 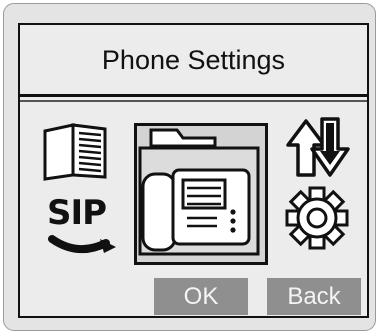 I want to click on phonebook-icon, so click(x=76, y=151).